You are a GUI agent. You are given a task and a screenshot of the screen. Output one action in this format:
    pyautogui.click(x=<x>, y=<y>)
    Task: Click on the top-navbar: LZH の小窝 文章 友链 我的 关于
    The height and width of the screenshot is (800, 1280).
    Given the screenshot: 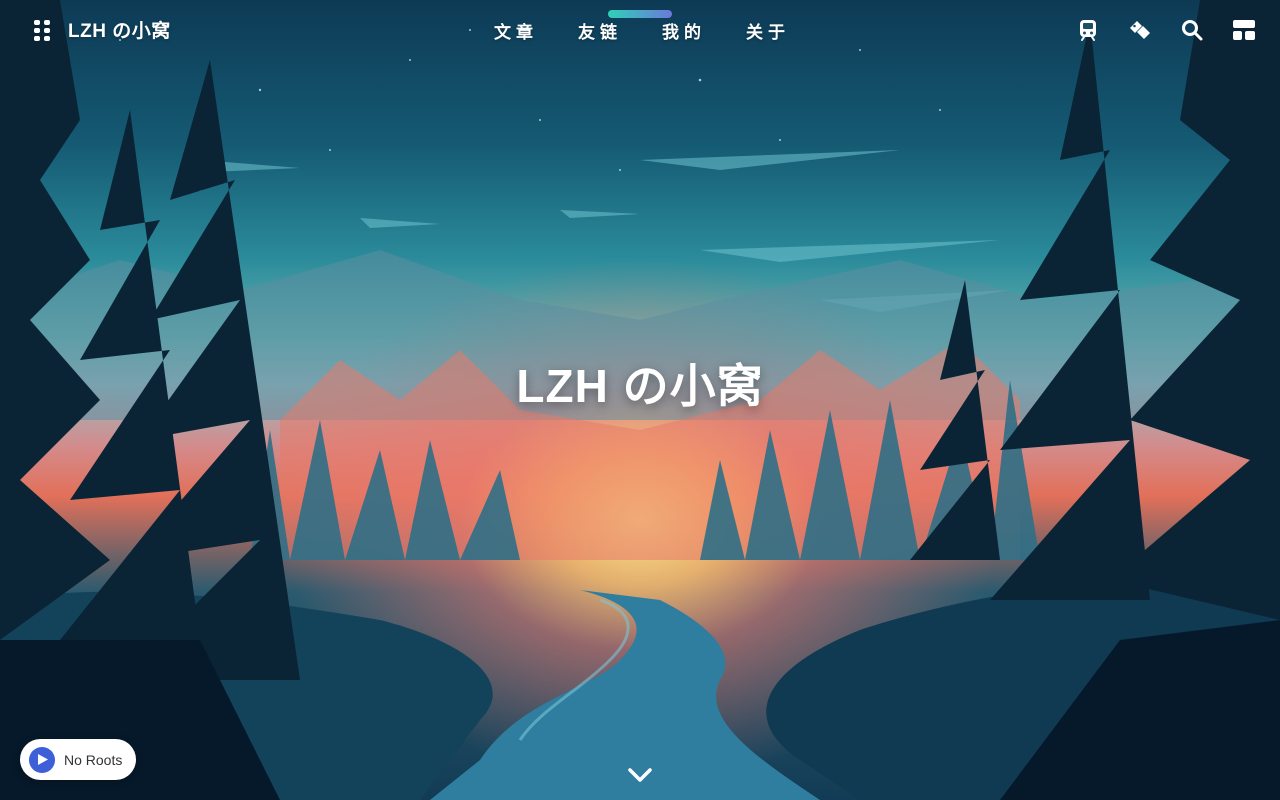 What is the action you would take?
    pyautogui.click(x=640, y=30)
    